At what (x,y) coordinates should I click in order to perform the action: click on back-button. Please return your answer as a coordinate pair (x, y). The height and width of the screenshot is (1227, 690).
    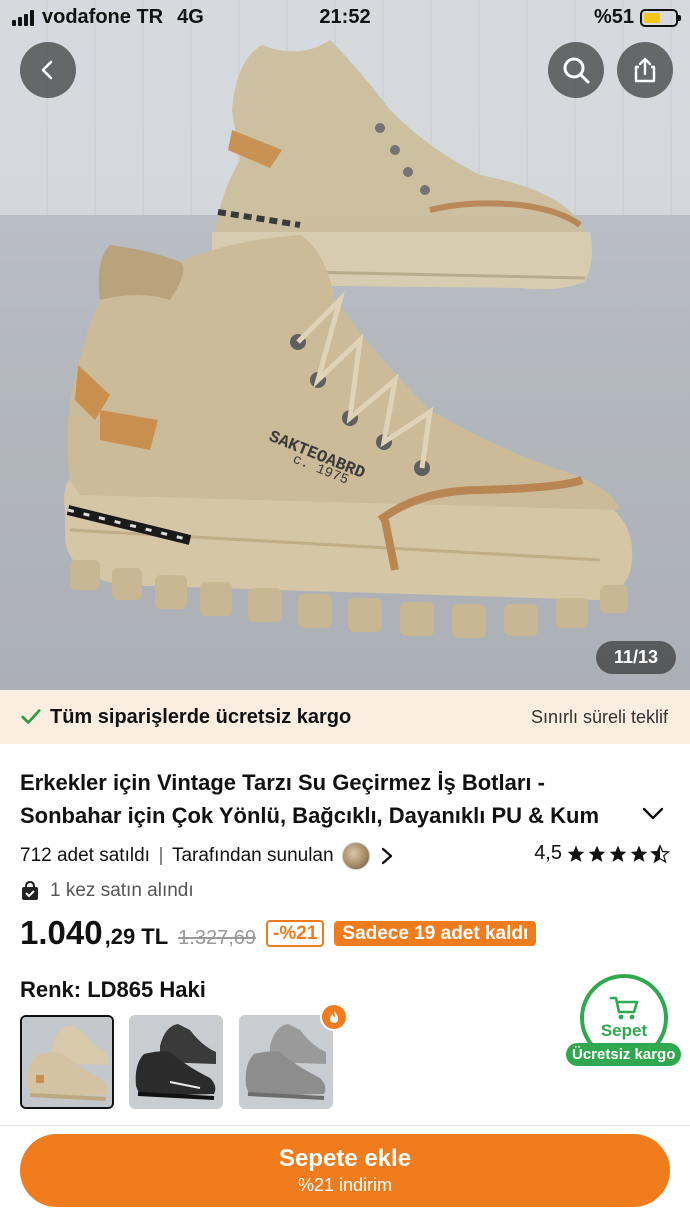
    Looking at the image, I should click on (48, 70).